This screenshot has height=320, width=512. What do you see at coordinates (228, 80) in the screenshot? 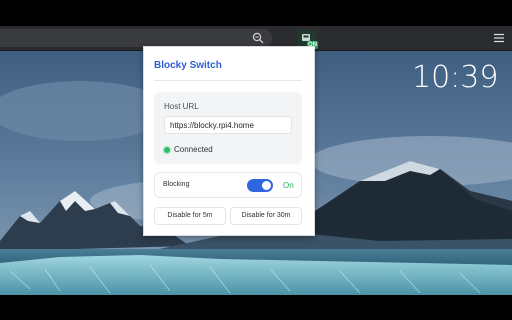
I see `divider` at bounding box center [228, 80].